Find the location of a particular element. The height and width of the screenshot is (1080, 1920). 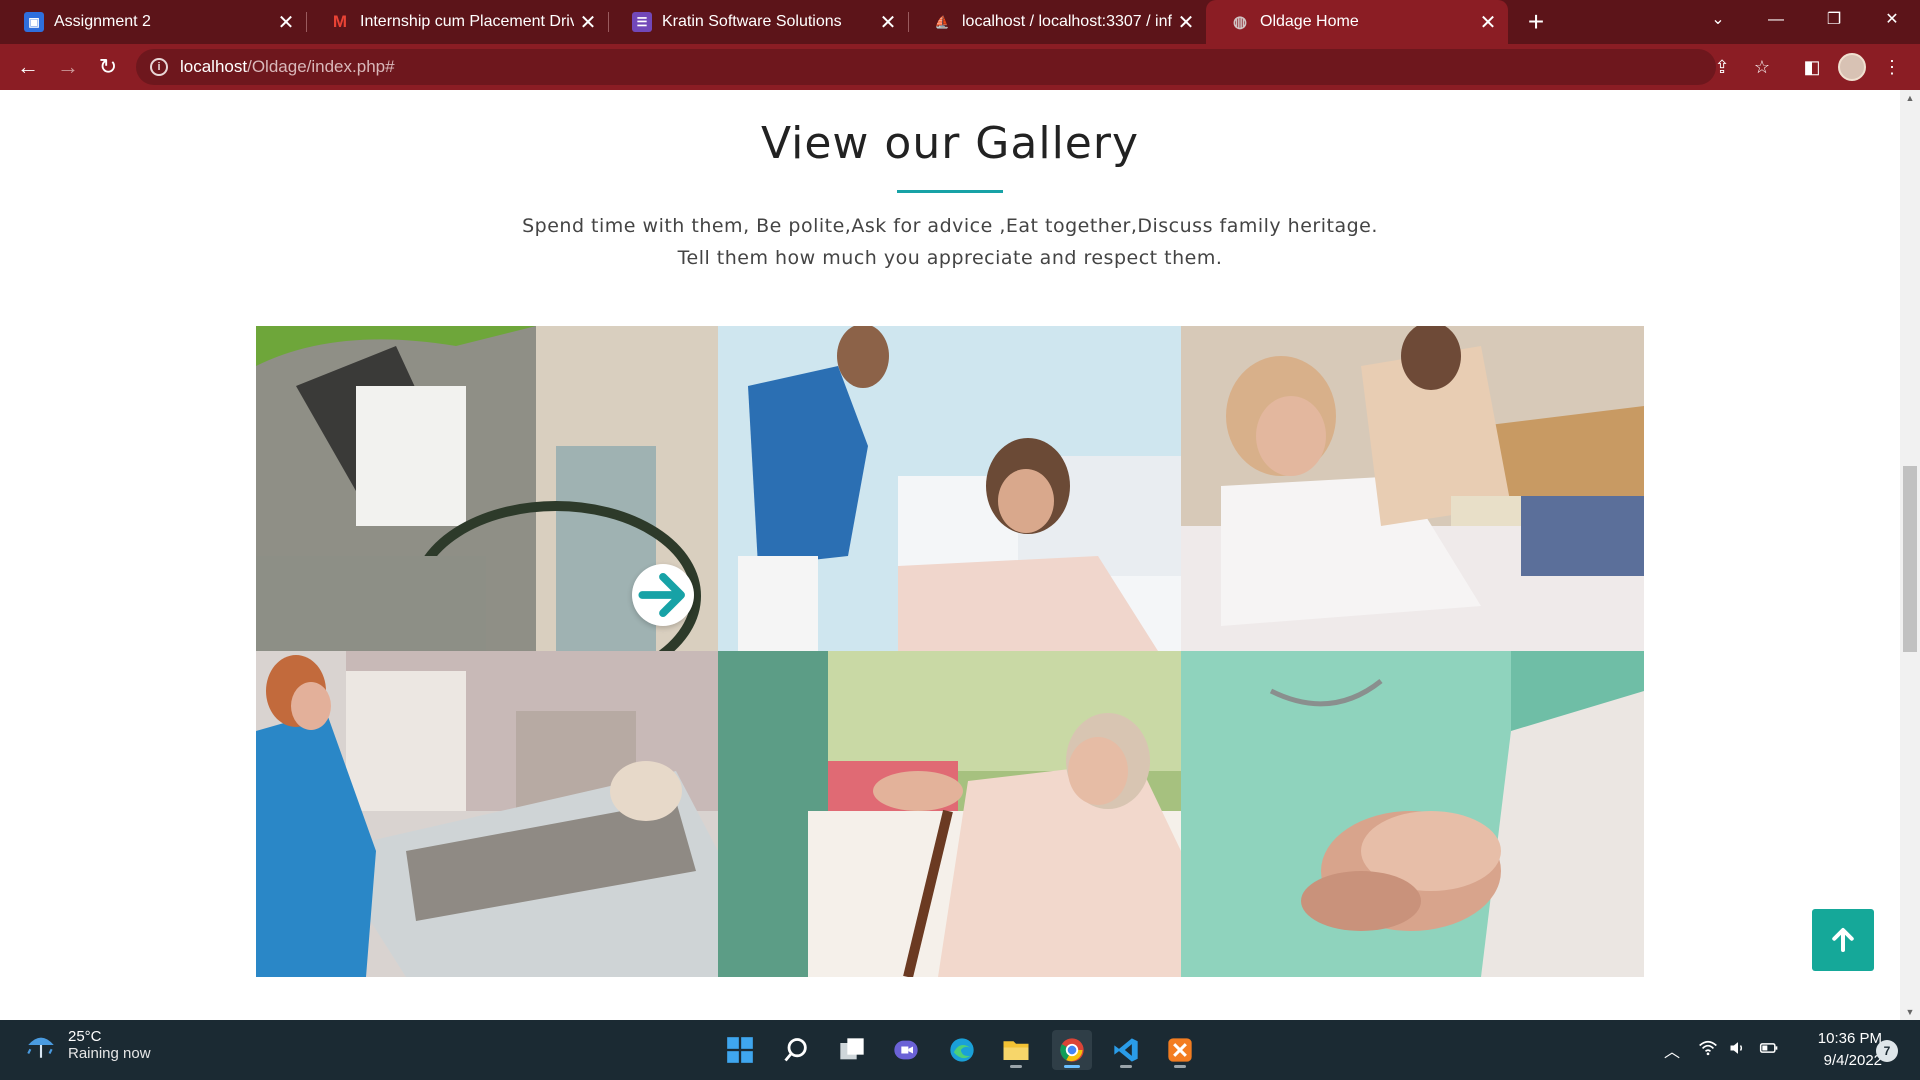

tab-phpmyadmin: ⛵ localhost / localhost:3307 / info / ✕ is located at coordinates (1057, 22).